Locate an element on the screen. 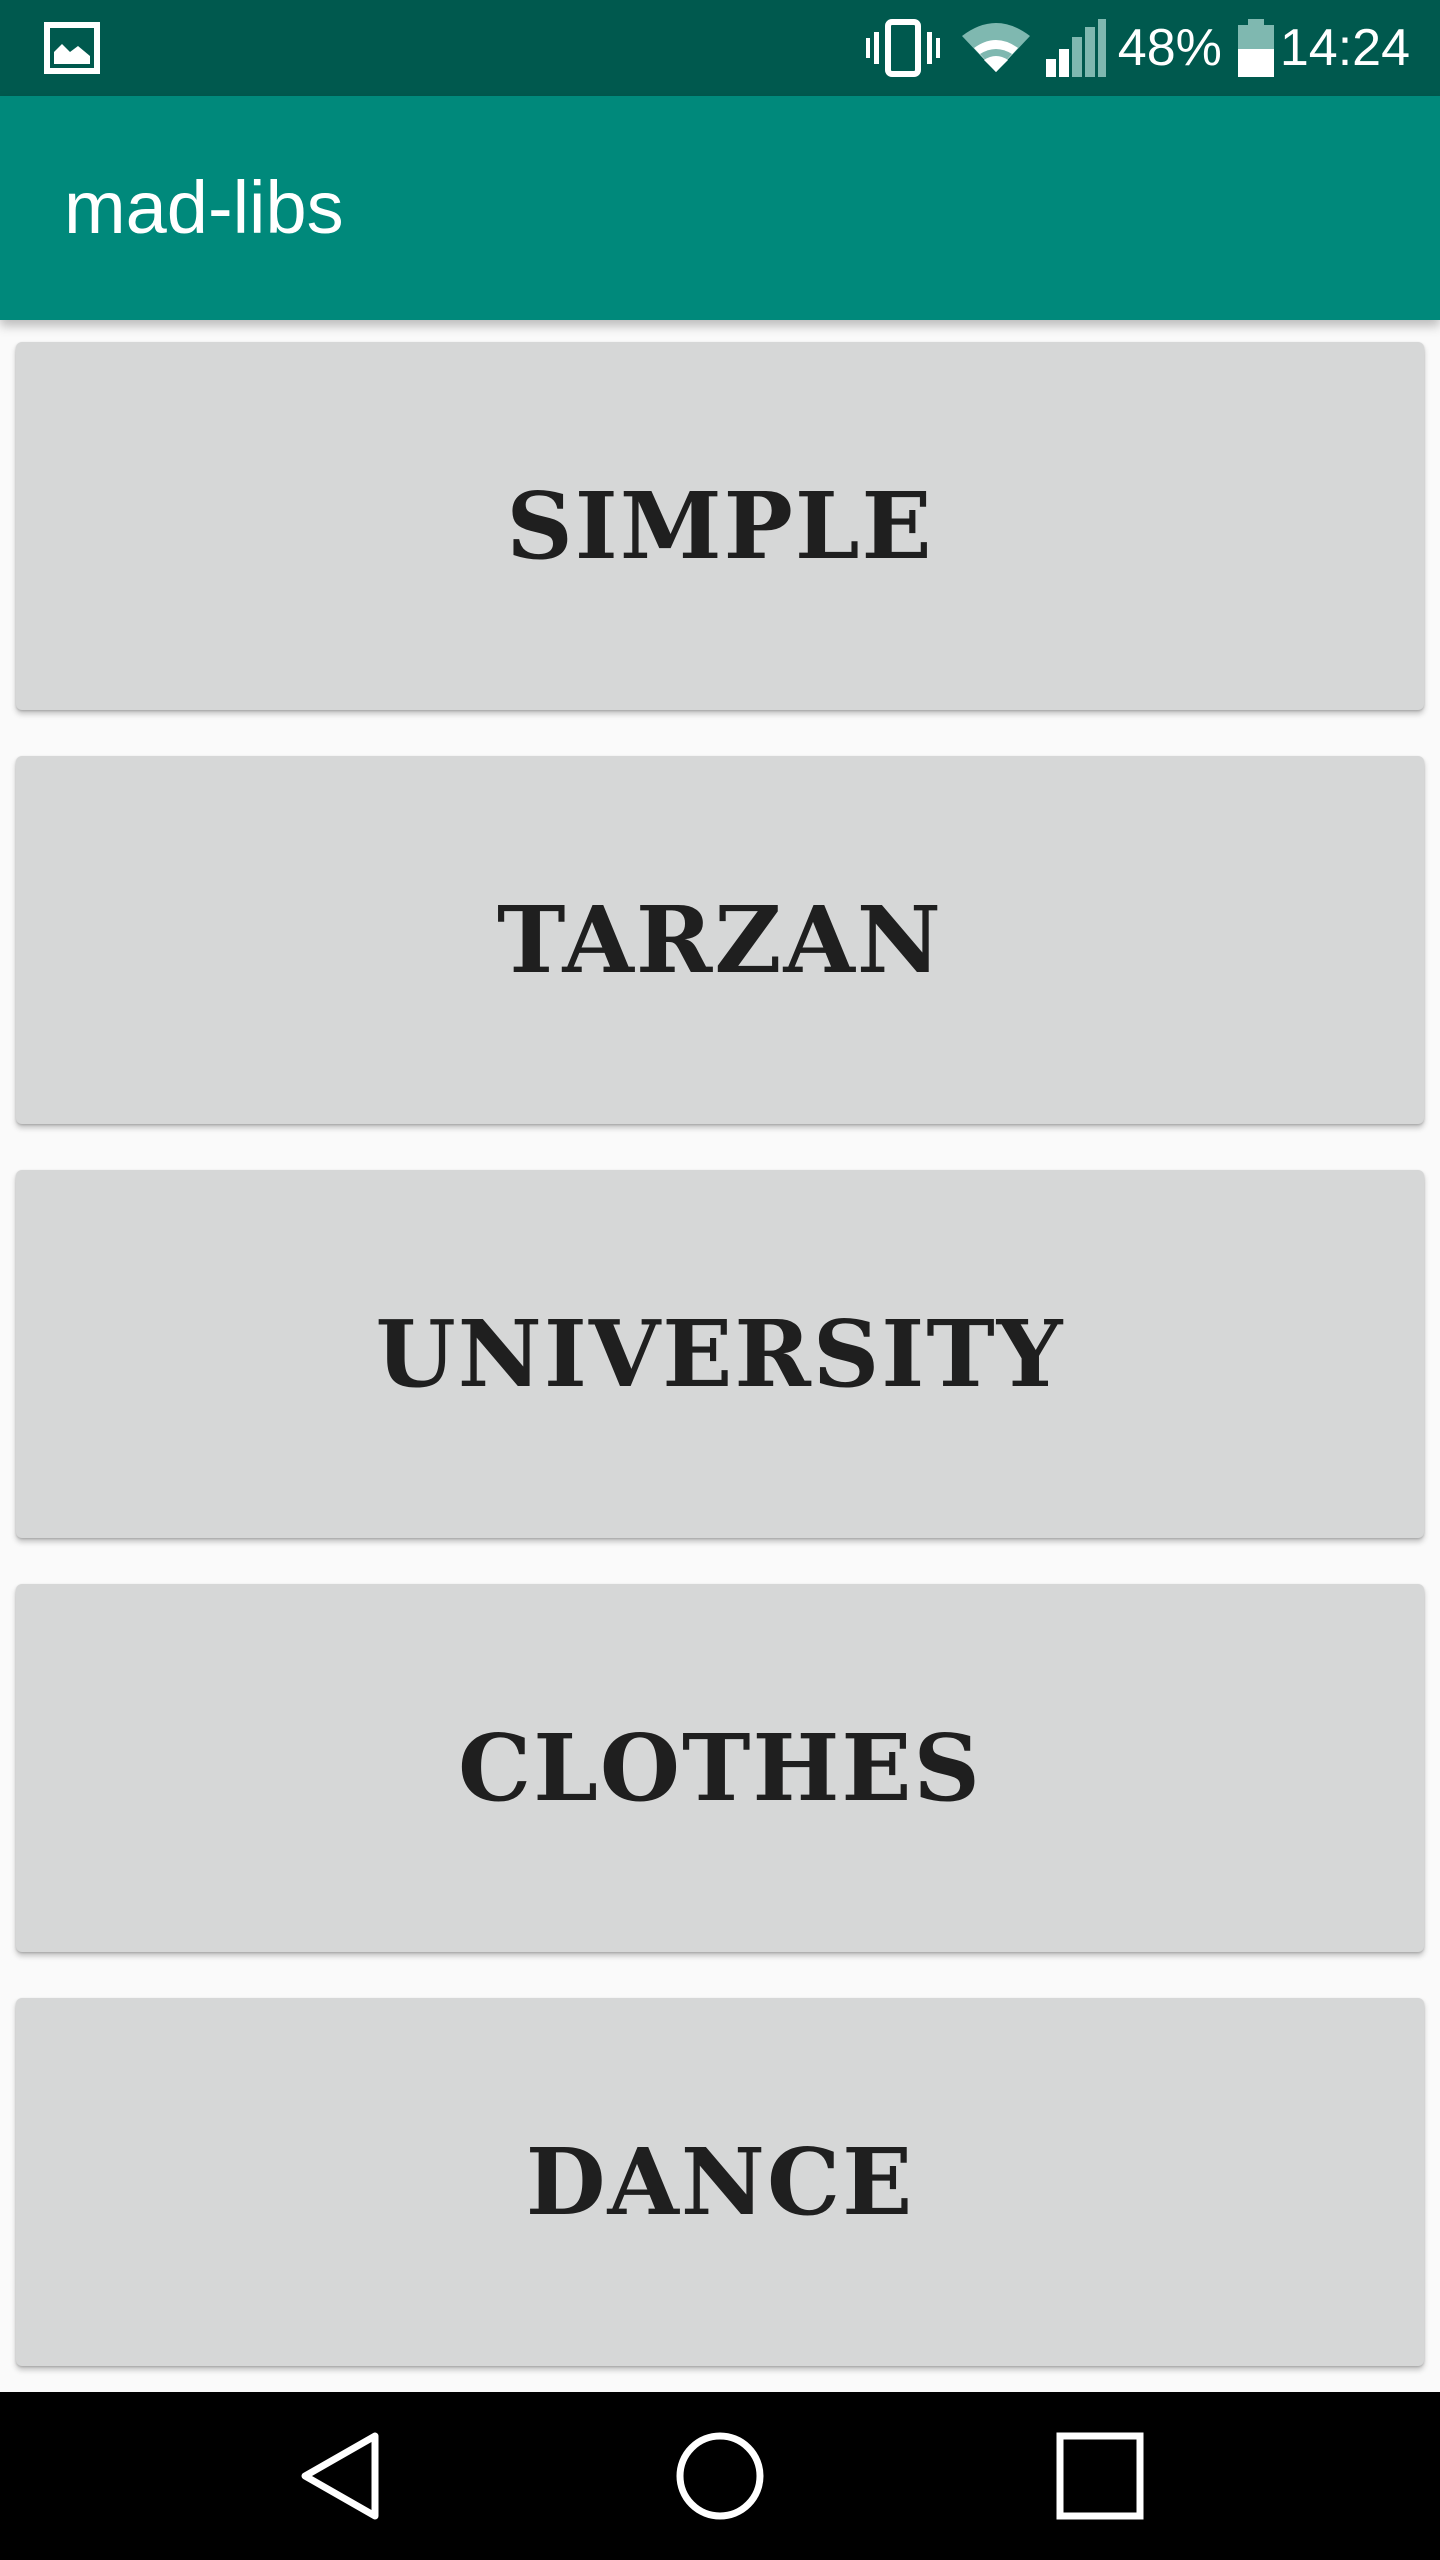 Image resolution: width=1440 pixels, height=2560 pixels. image-notification-icon is located at coordinates (72, 48).